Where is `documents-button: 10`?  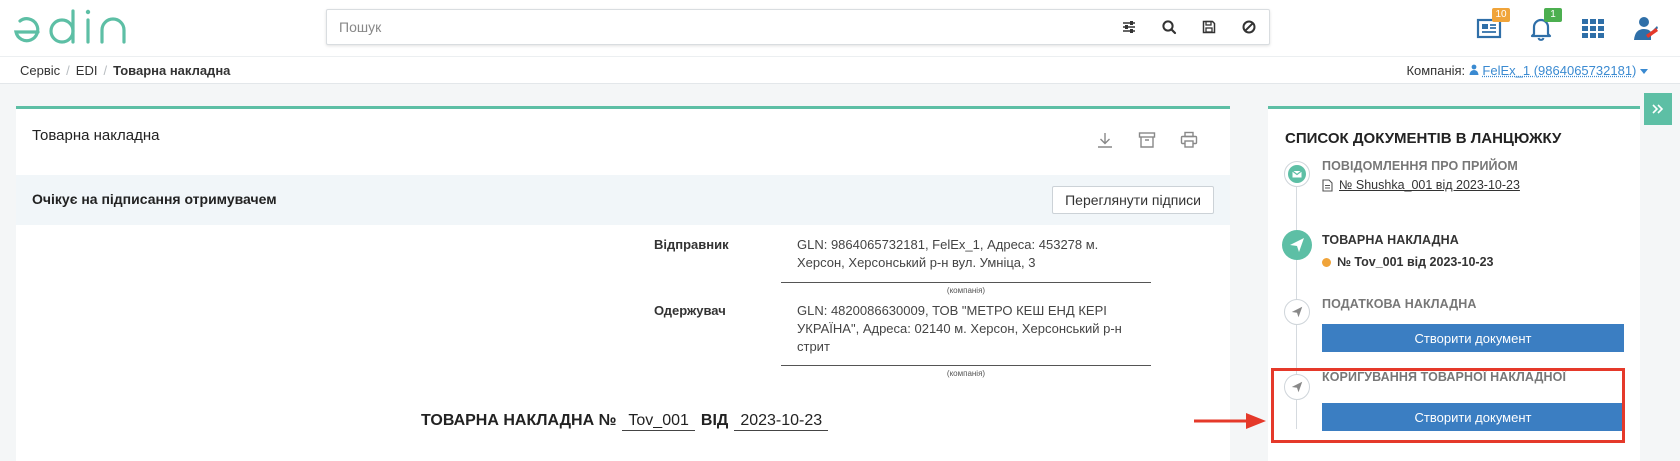
documents-button: 10 is located at coordinates (1492, 25).